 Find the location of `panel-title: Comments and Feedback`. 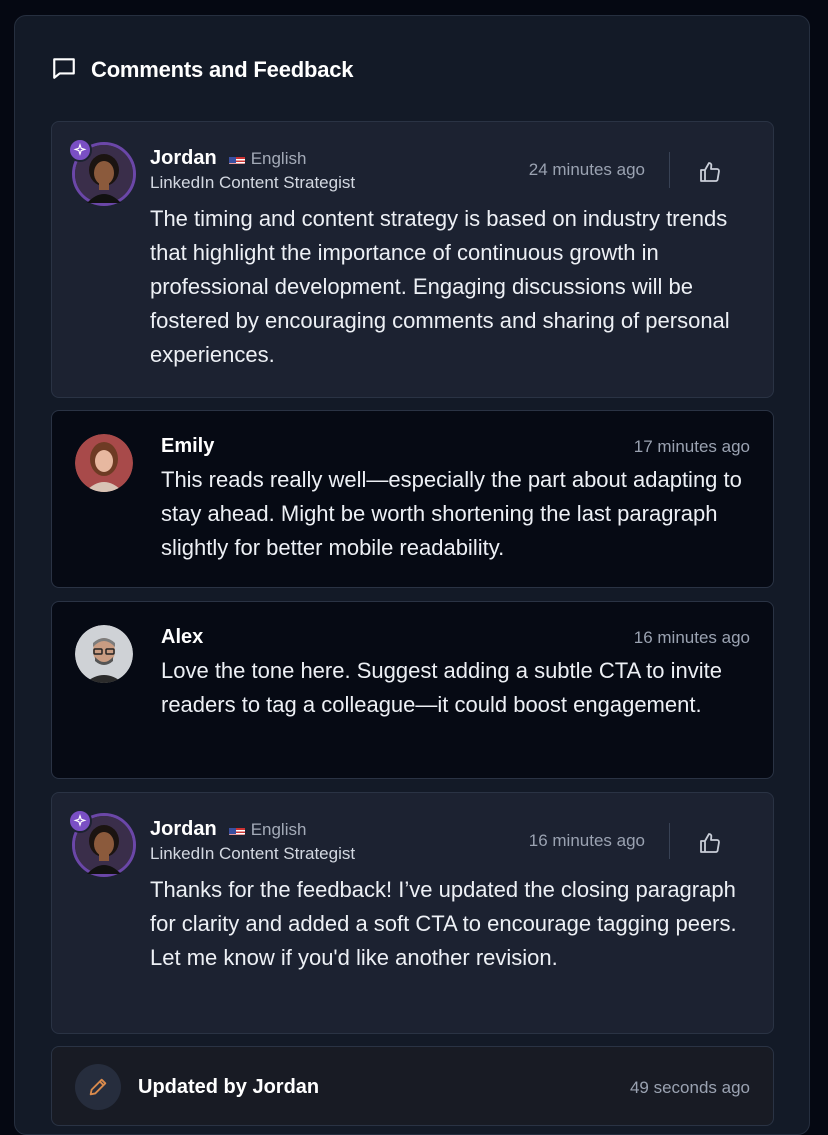

panel-title: Comments and Feedback is located at coordinates (222, 69).